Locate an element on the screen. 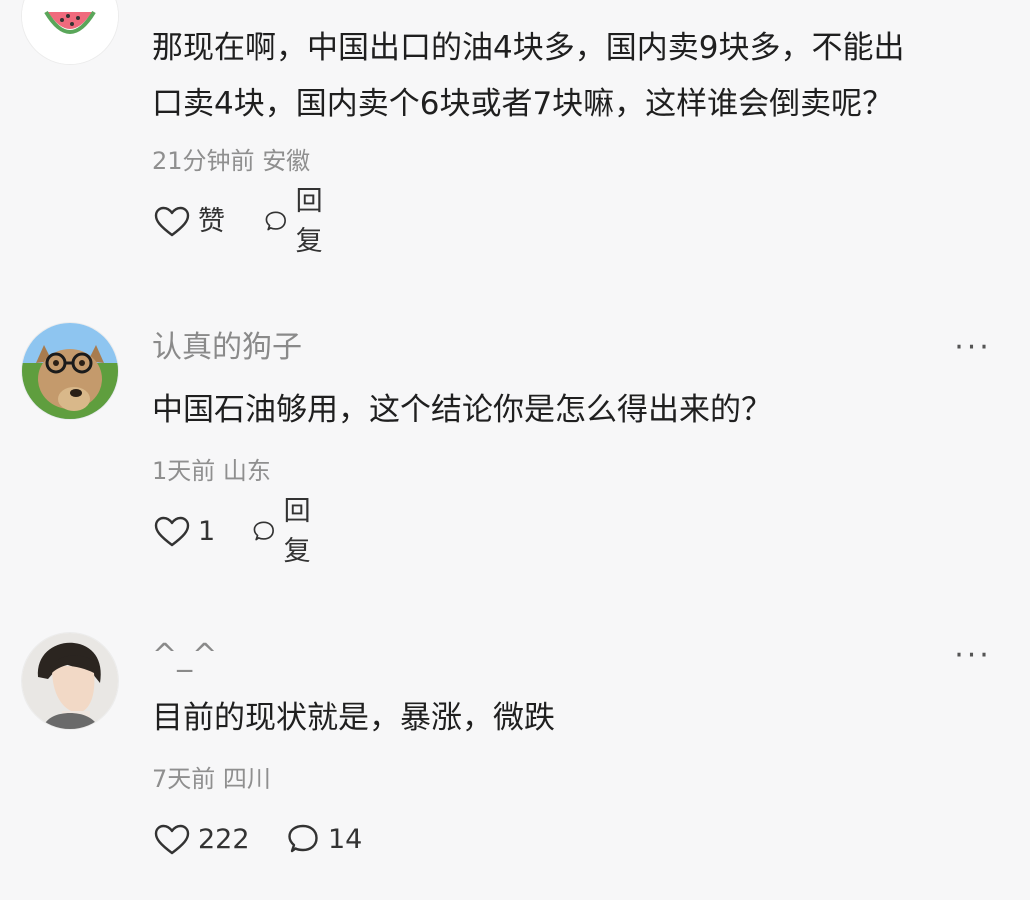 This screenshot has height=900, width=1030. reply-button: 14 is located at coordinates (324, 840).